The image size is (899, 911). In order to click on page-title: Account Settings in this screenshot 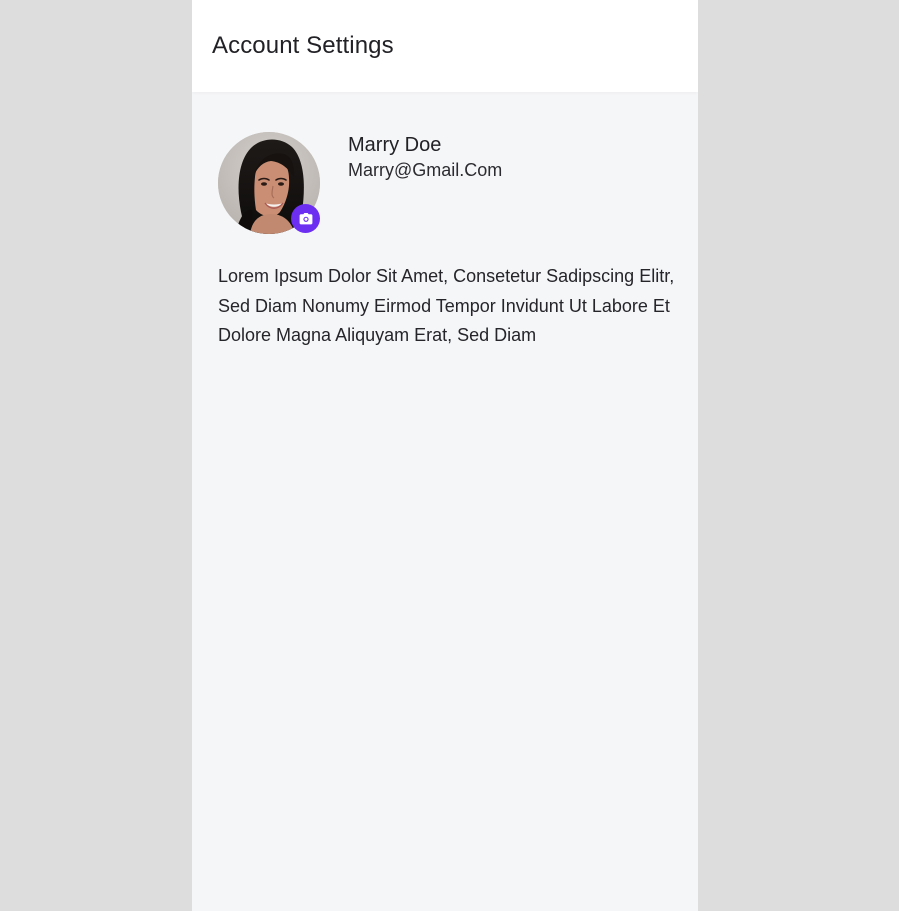, I will do `click(303, 45)`.